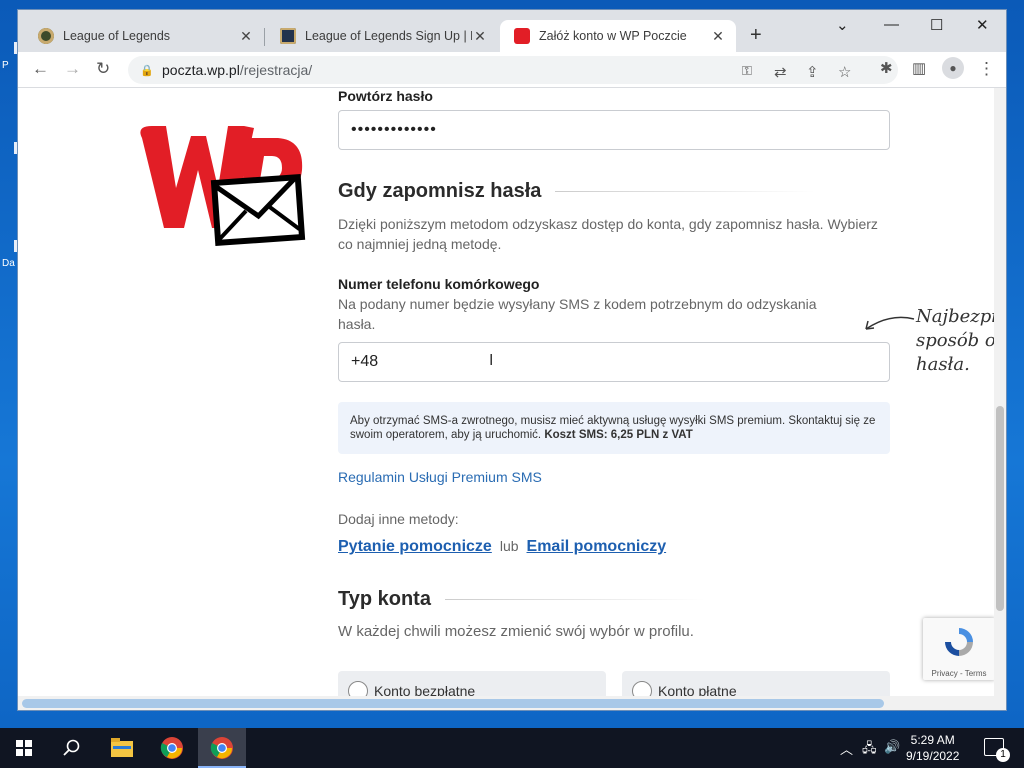  I want to click on phone-number-field: +48 I, so click(614, 362).